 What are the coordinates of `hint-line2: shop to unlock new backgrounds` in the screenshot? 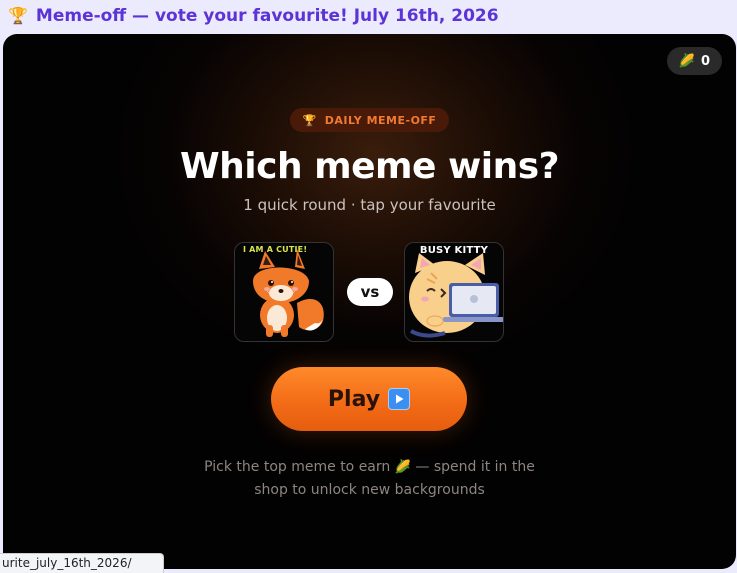 It's located at (369, 490).